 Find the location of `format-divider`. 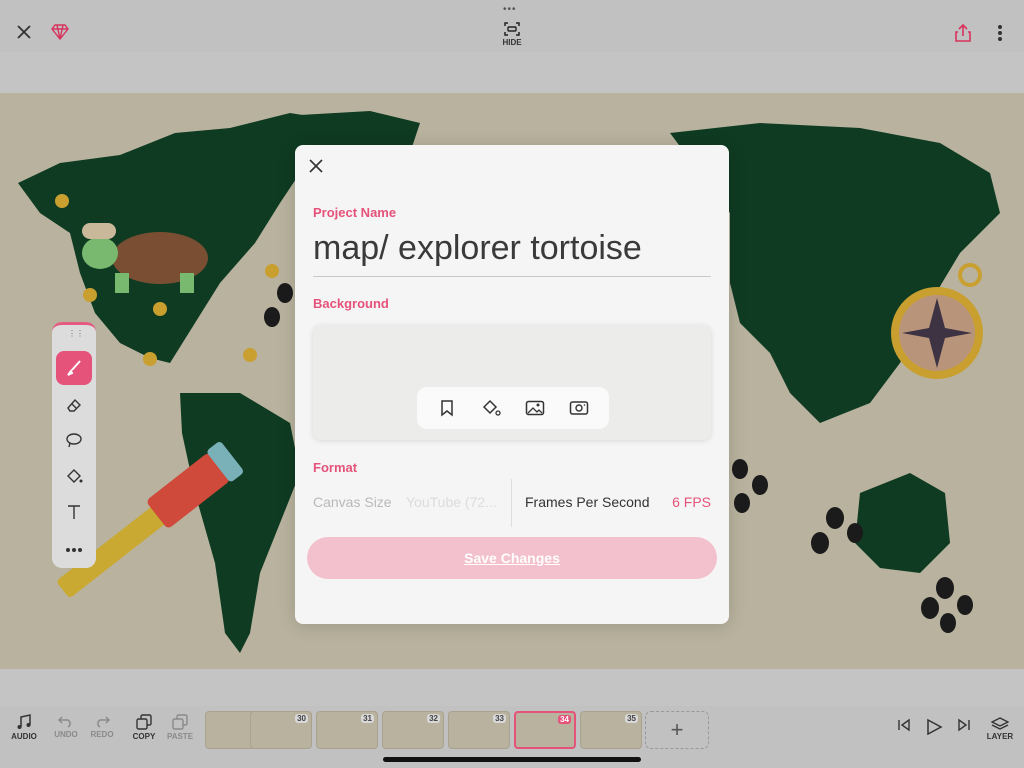

format-divider is located at coordinates (511, 503).